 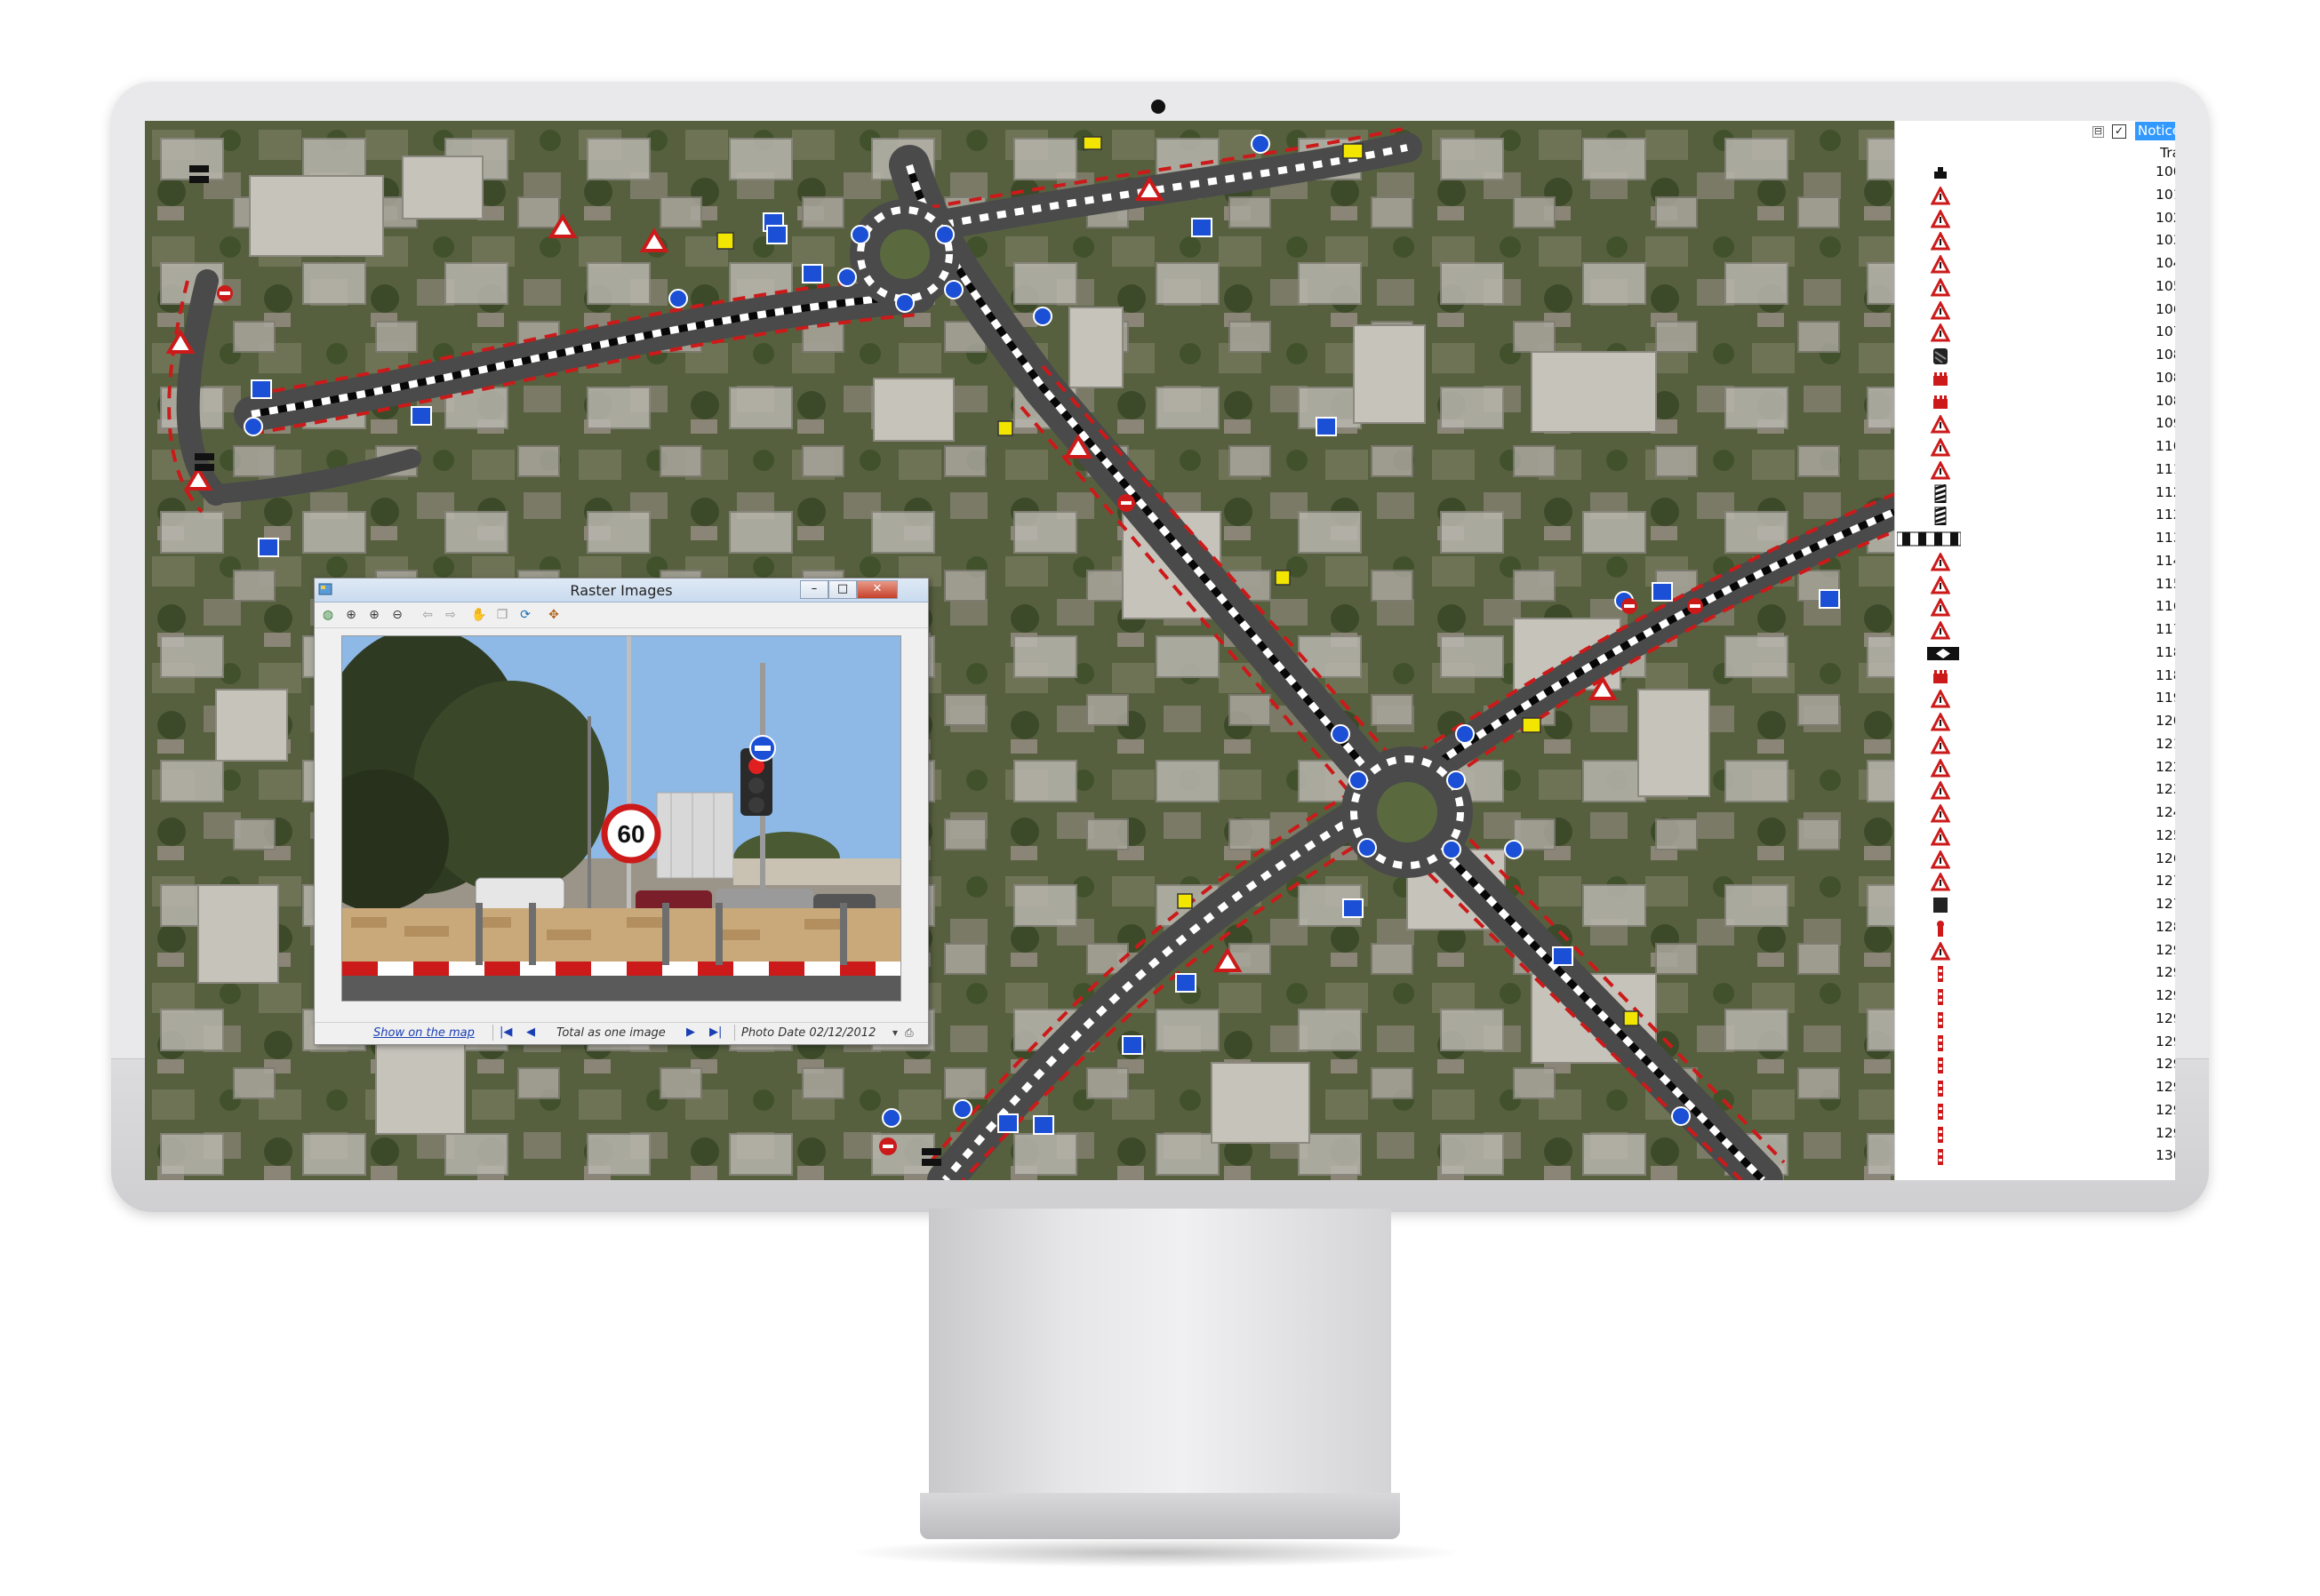 What do you see at coordinates (2035, 997) in the screenshot?
I see `legend-item: 129 130 Right` at bounding box center [2035, 997].